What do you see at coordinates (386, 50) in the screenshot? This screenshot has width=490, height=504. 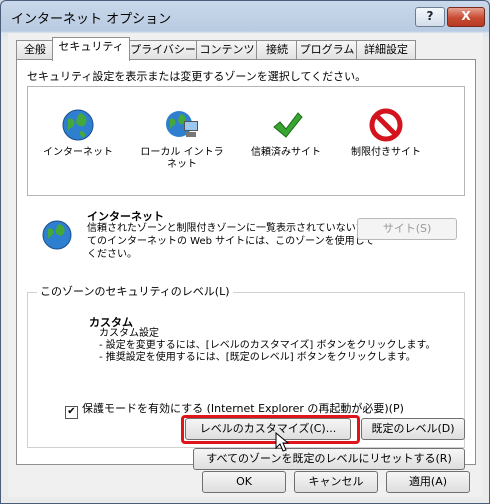 I see `tab-advanced: 詳細設定` at bounding box center [386, 50].